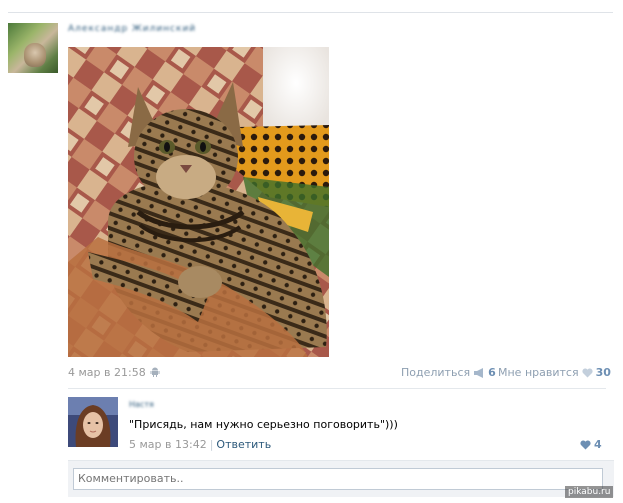 The width and height of the screenshot is (623, 503). I want to click on post-author-avatar, so click(33, 48).